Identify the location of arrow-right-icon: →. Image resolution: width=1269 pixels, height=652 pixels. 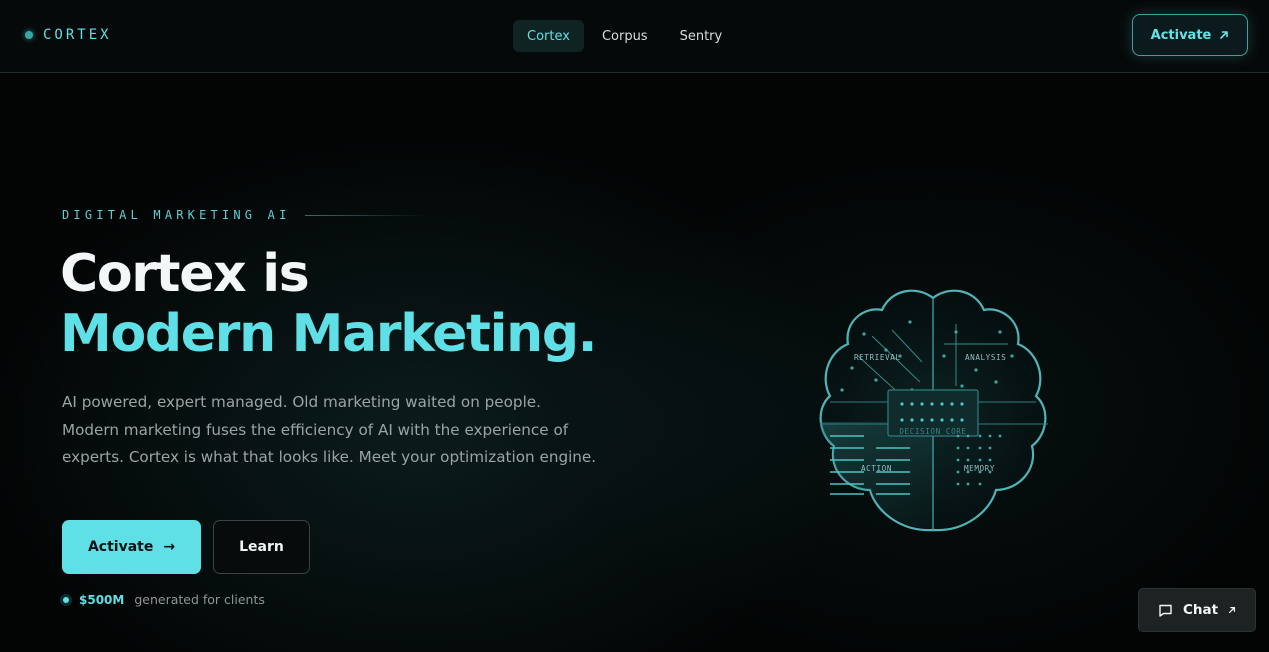
(169, 547).